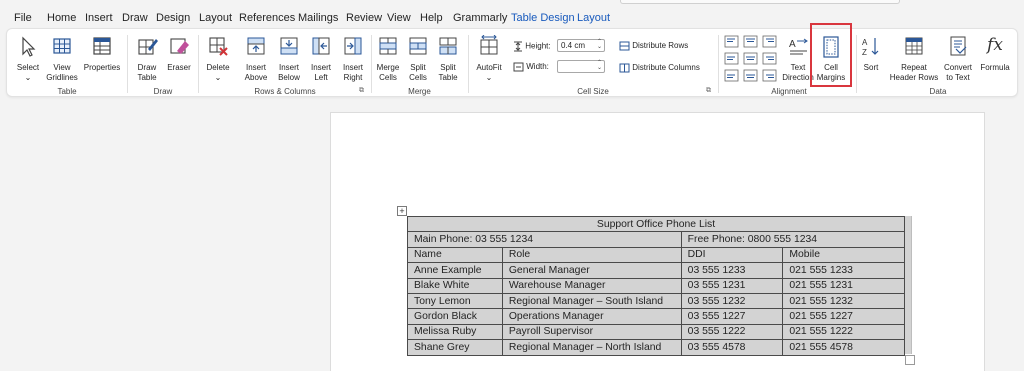  What do you see at coordinates (448, 46) in the screenshot?
I see `split-table-icon` at bounding box center [448, 46].